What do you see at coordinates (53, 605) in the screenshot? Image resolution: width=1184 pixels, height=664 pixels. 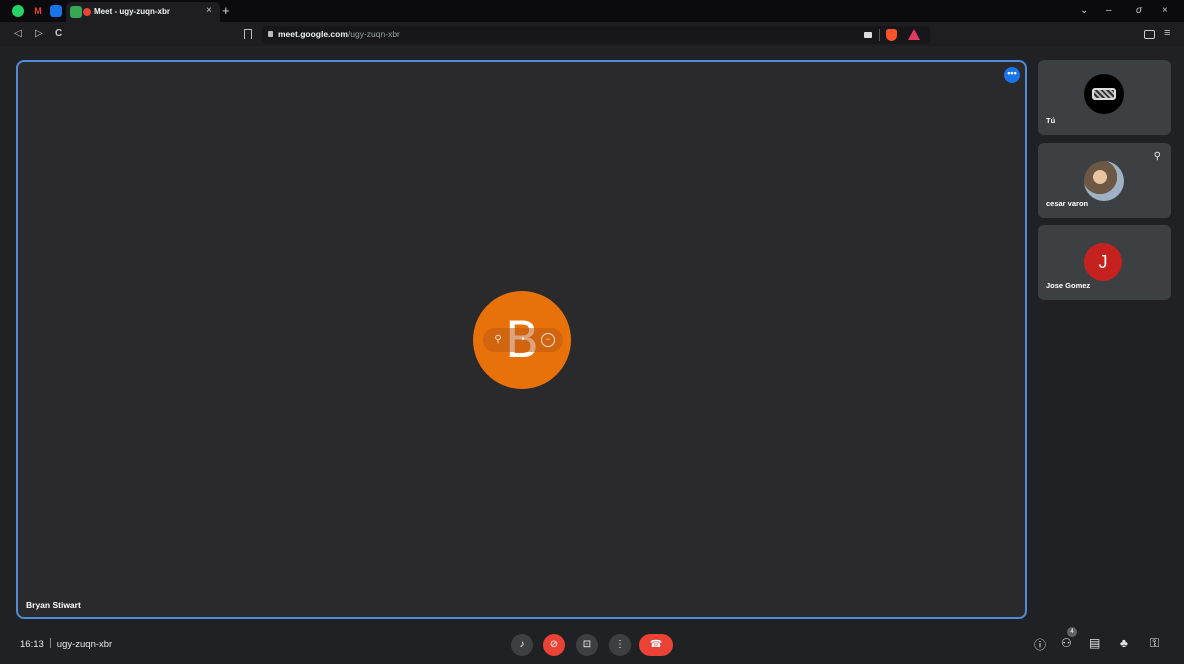 I see `participant-name: Bryan Stiwart` at bounding box center [53, 605].